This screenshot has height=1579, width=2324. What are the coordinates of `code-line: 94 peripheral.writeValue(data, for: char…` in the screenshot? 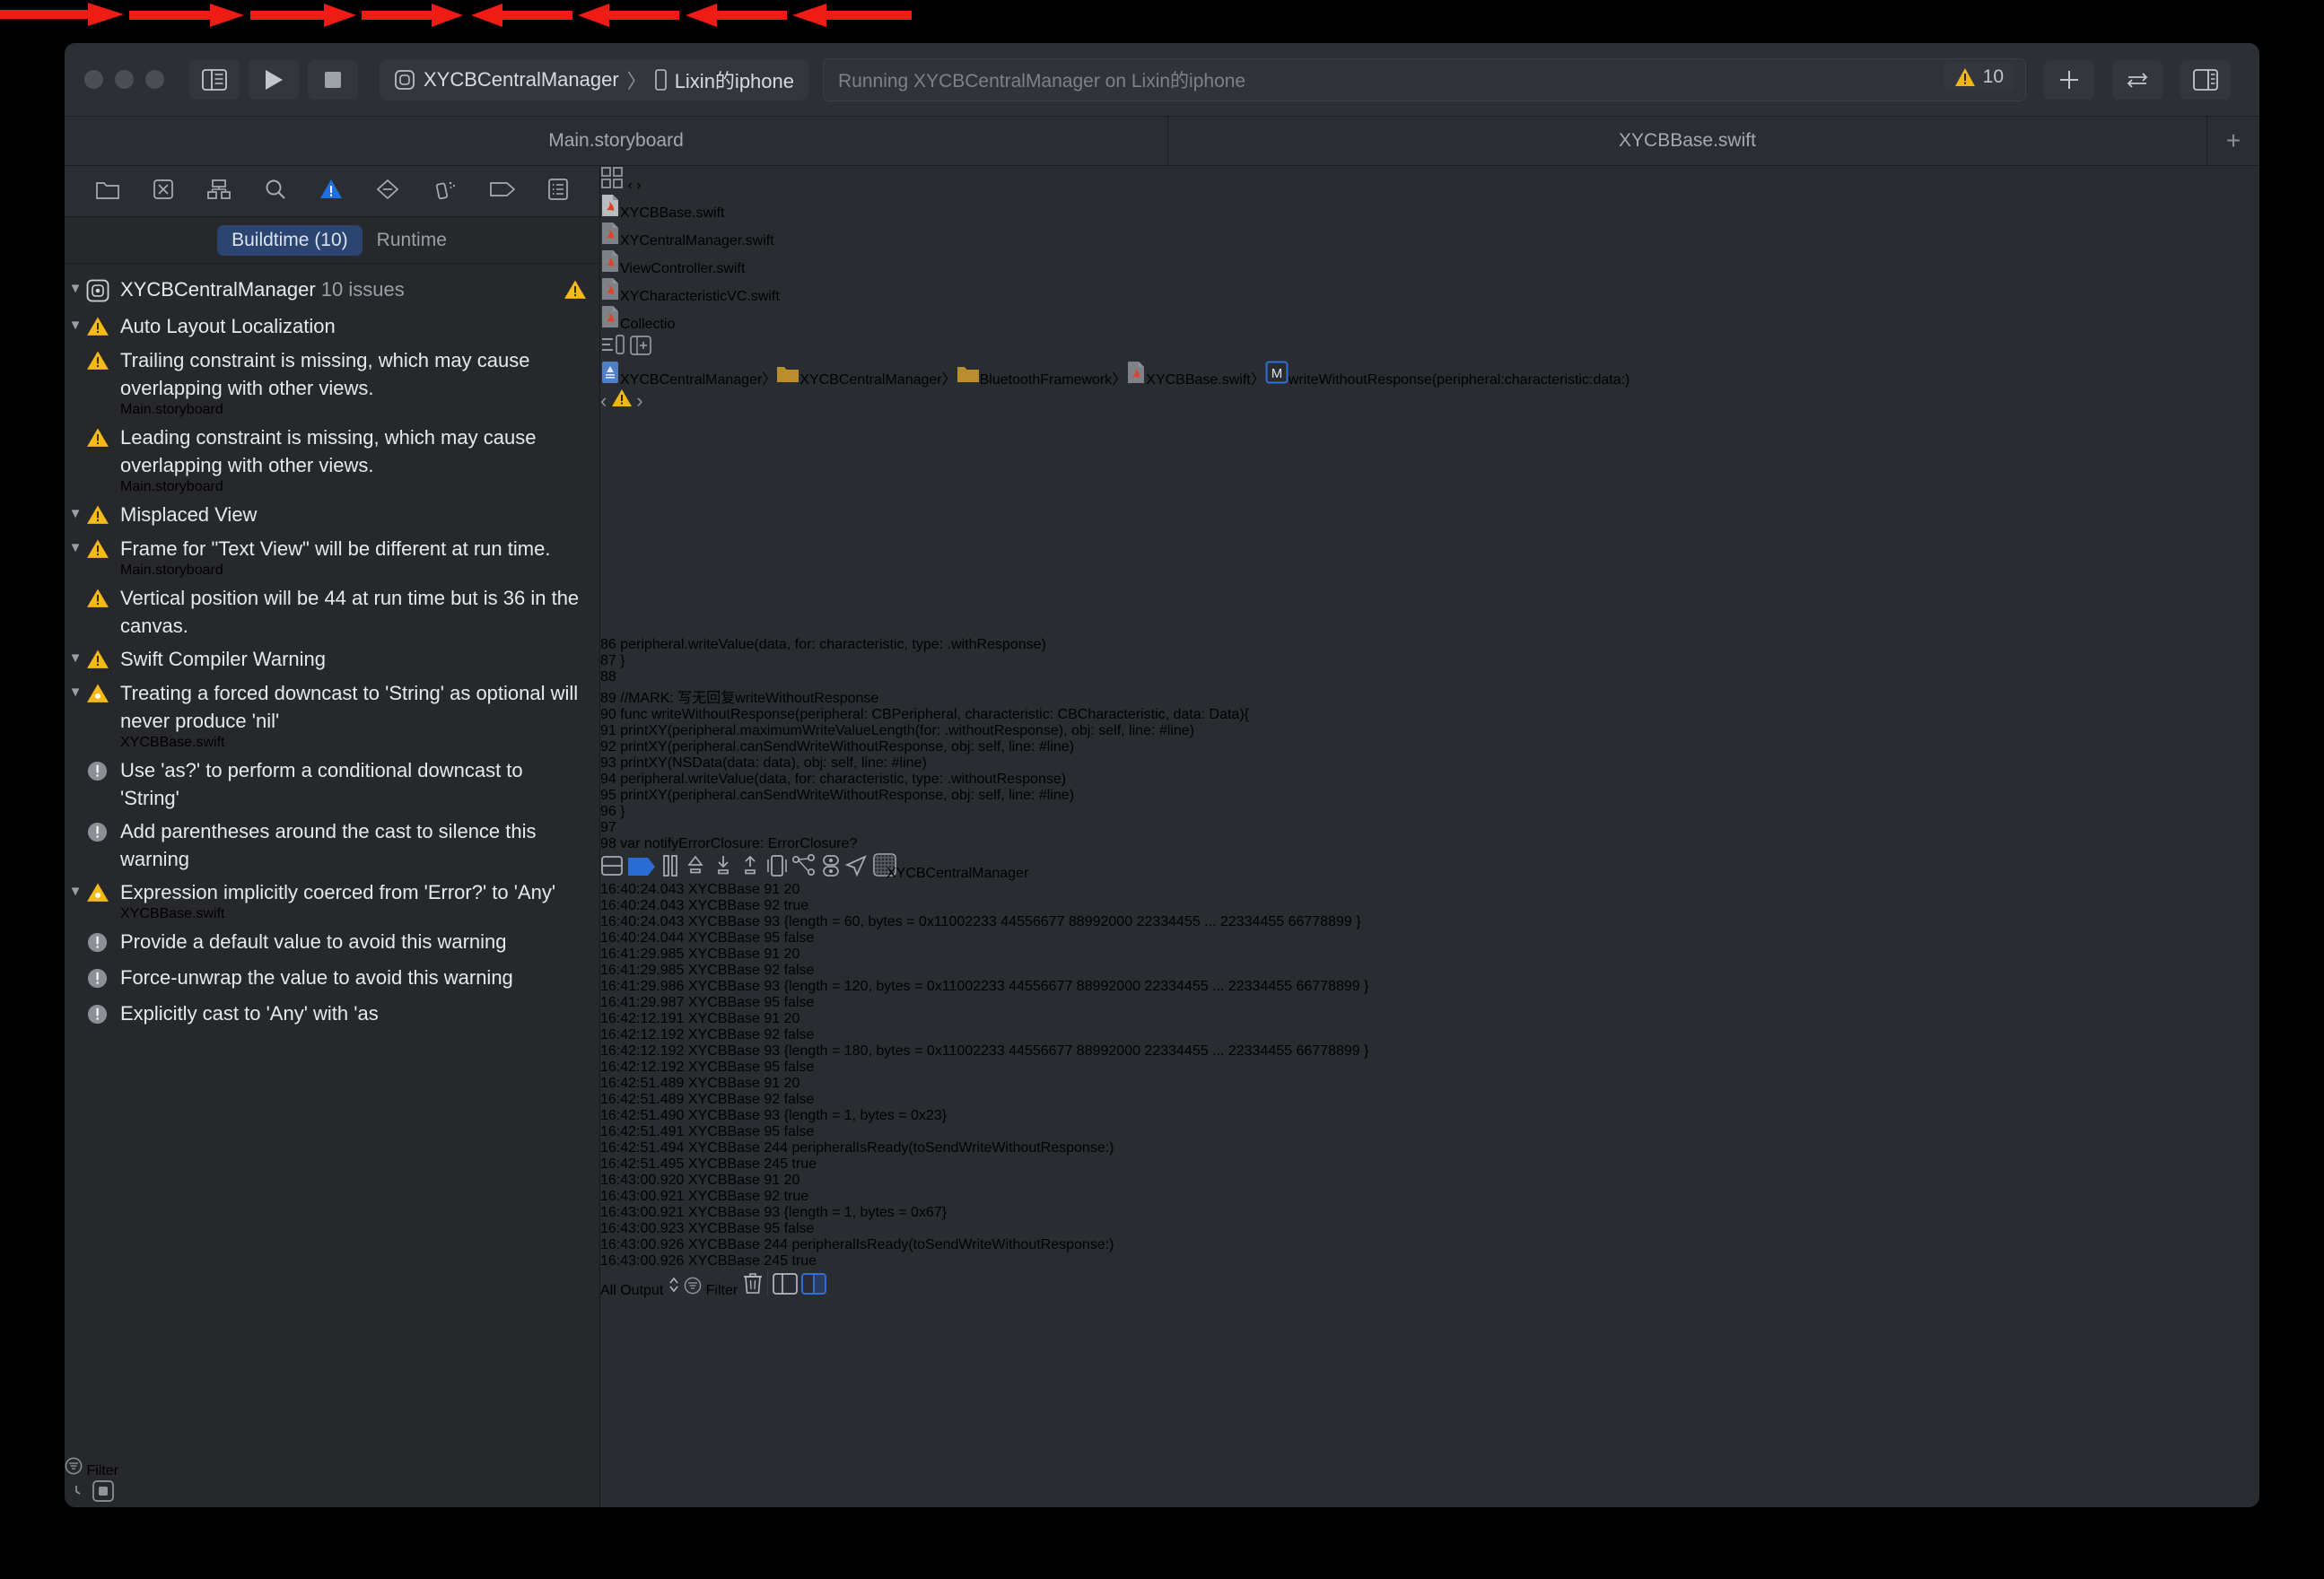 It's located at (1115, 780).